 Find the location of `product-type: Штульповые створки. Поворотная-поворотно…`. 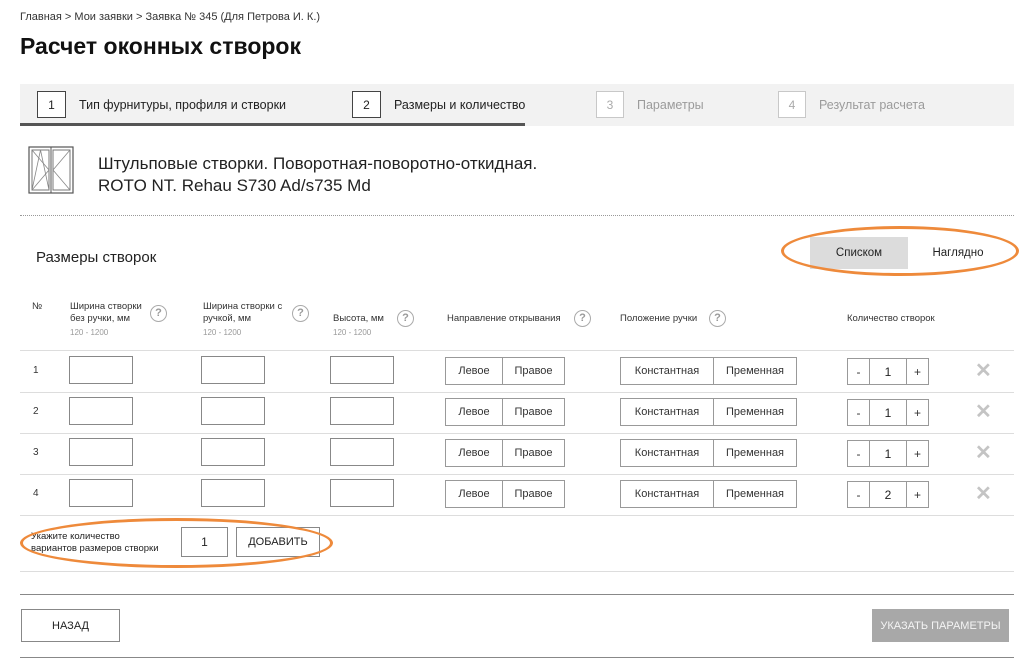

product-type: Штульповые створки. Поворотная-поворотно… is located at coordinates (318, 163).